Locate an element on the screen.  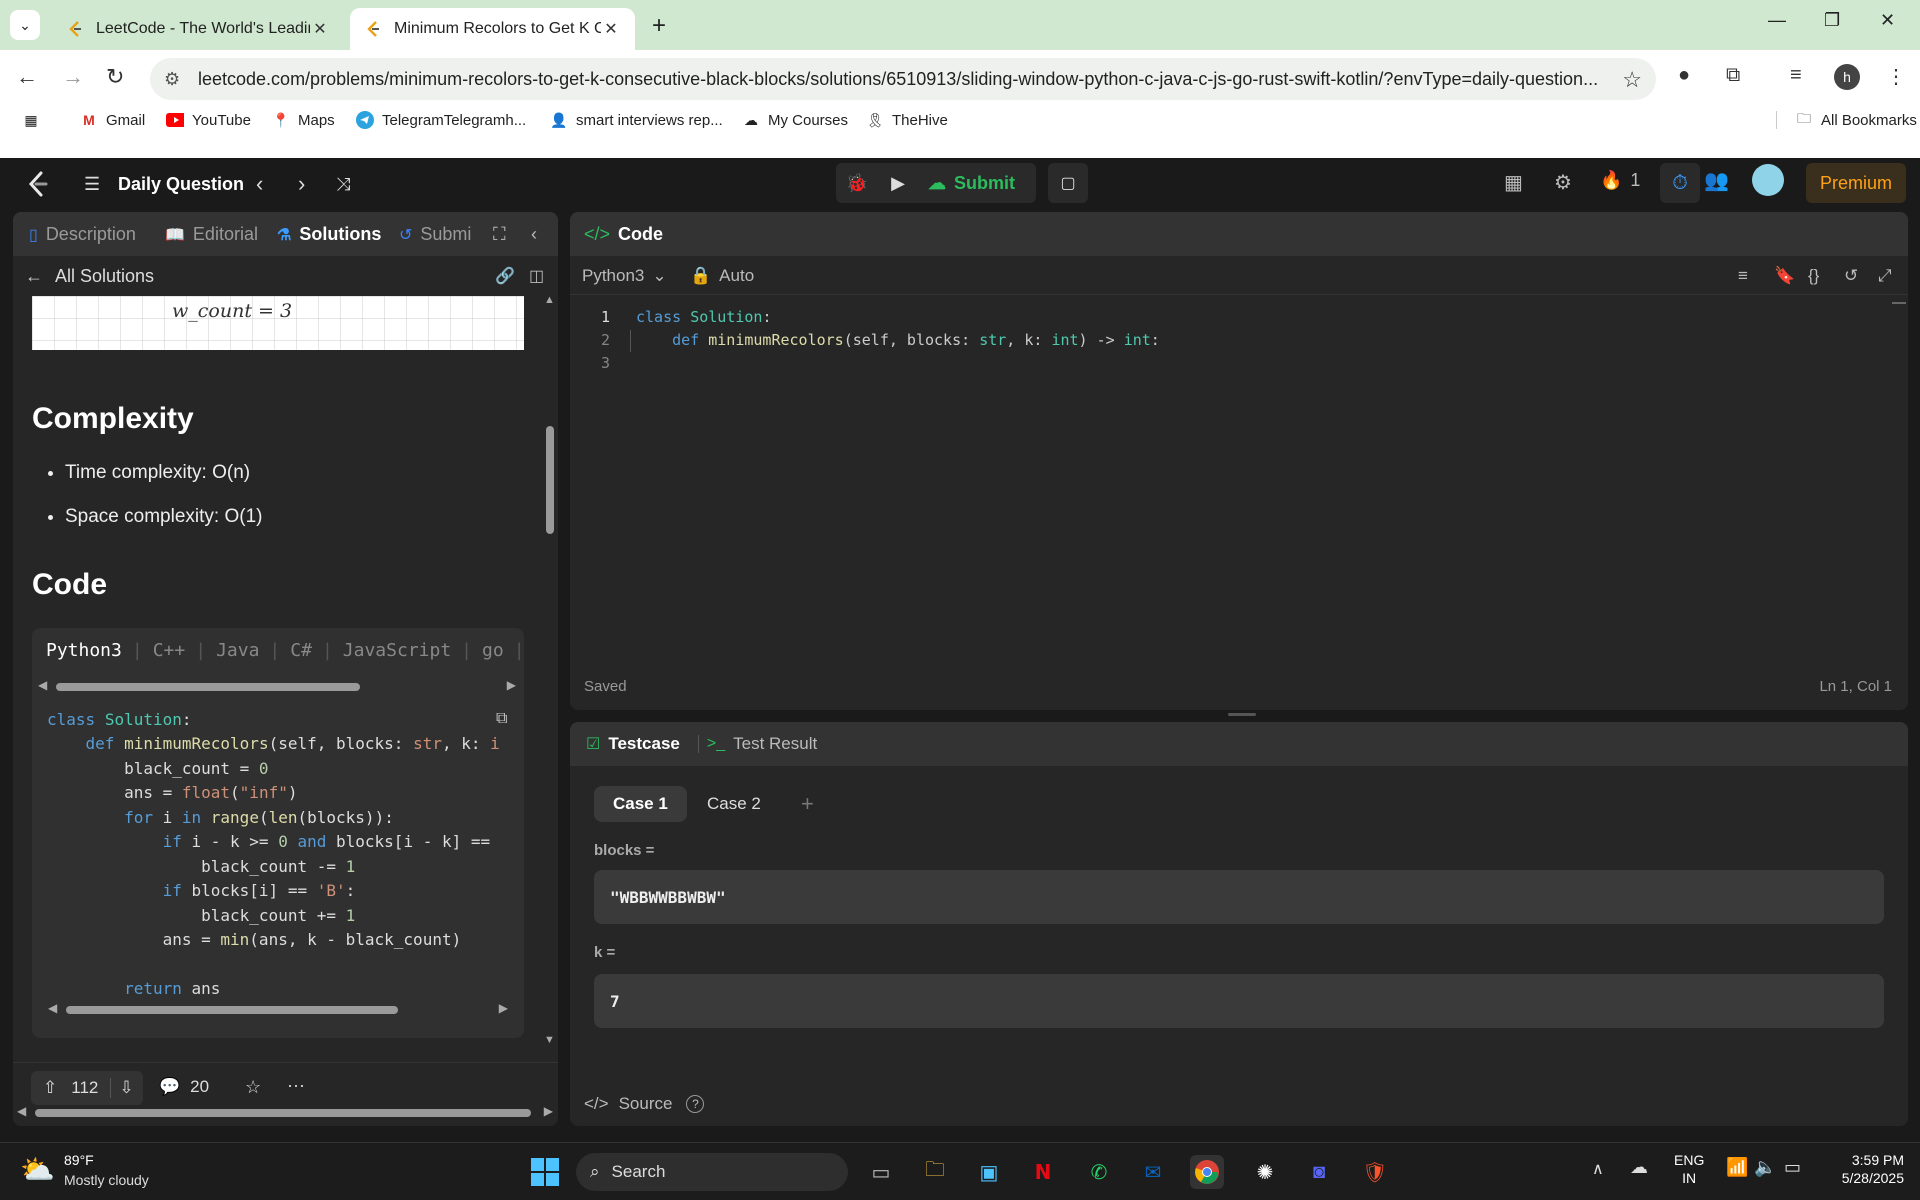
tab-description: ▯ Description is located at coordinates (82, 234).